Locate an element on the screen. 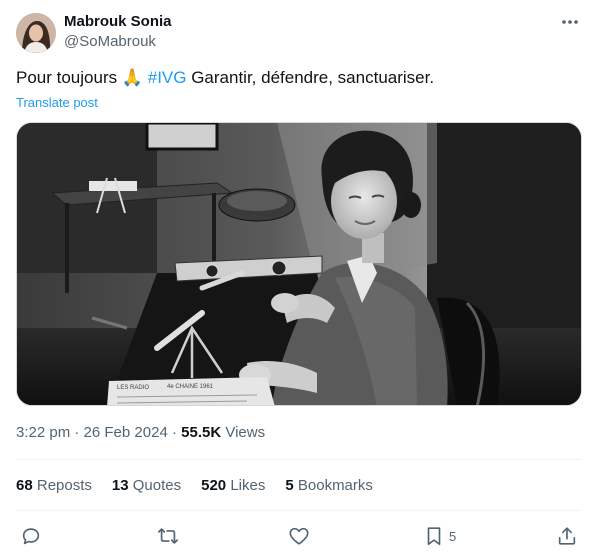 The image size is (598, 559). handle: @SoMabrouk is located at coordinates (110, 42).